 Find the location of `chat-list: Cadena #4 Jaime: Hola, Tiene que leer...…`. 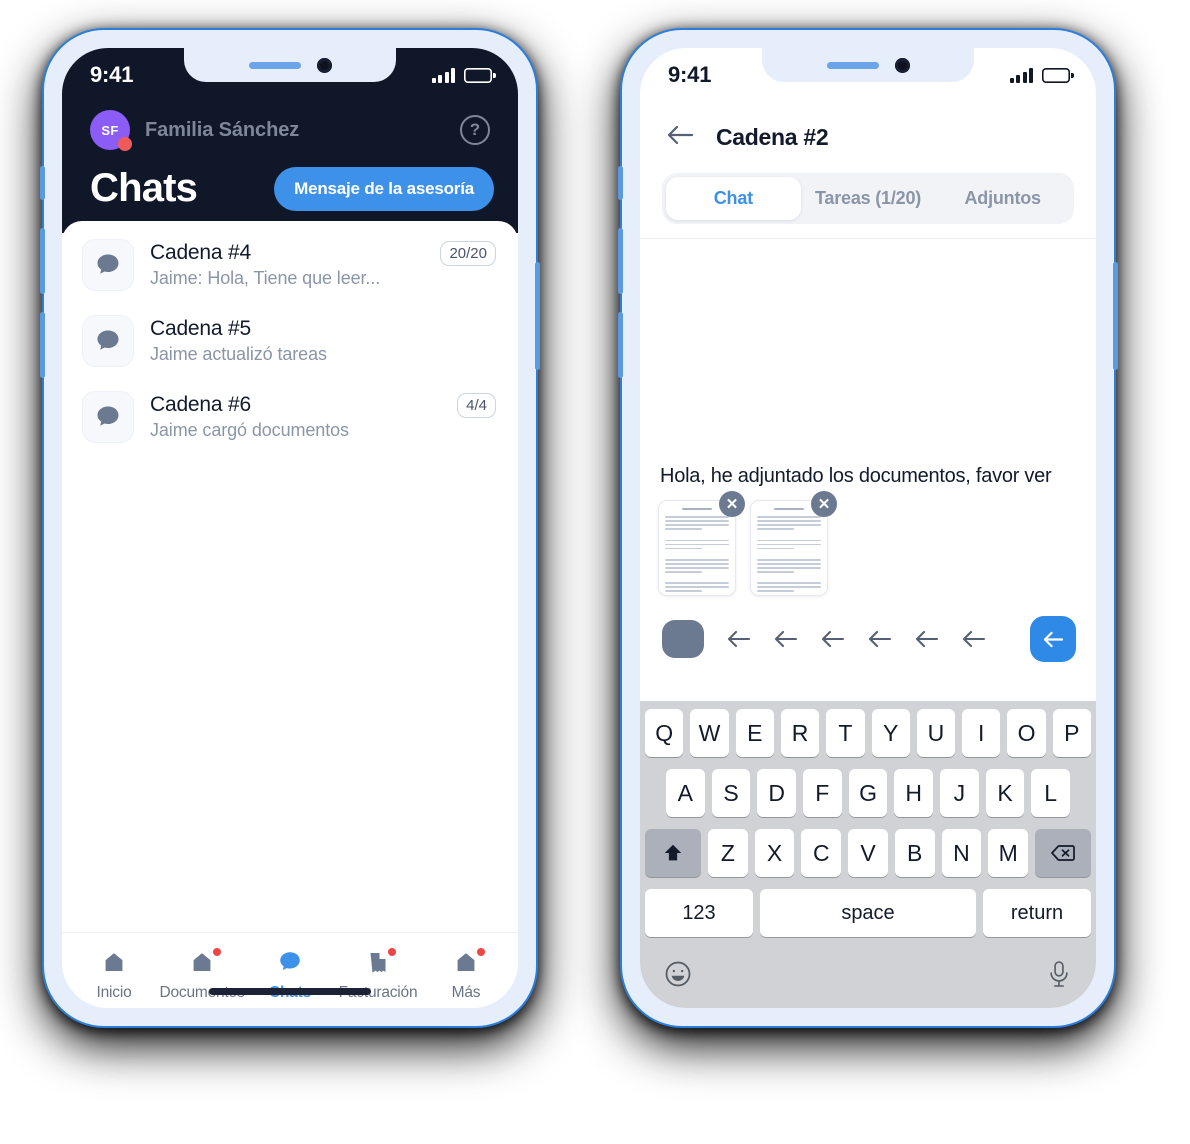

chat-list: Cadena #4 Jaime: Hola, Tiene que leer...… is located at coordinates (290, 338).